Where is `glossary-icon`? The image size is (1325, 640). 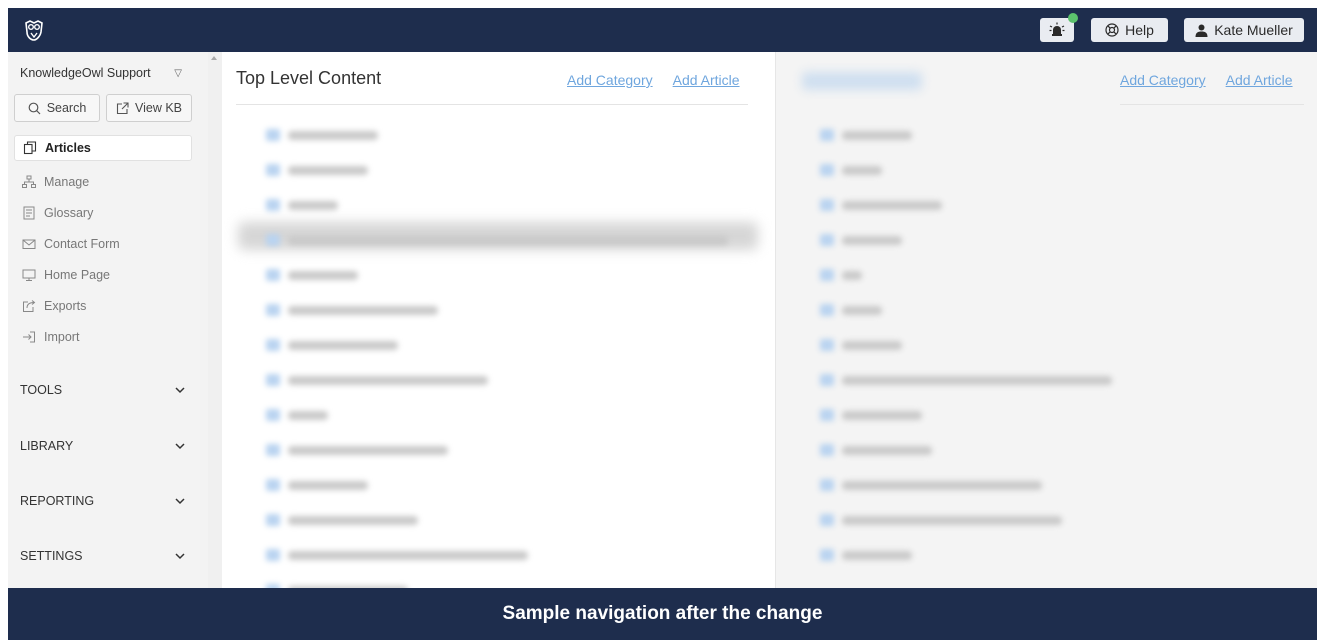
glossary-icon is located at coordinates (29, 213).